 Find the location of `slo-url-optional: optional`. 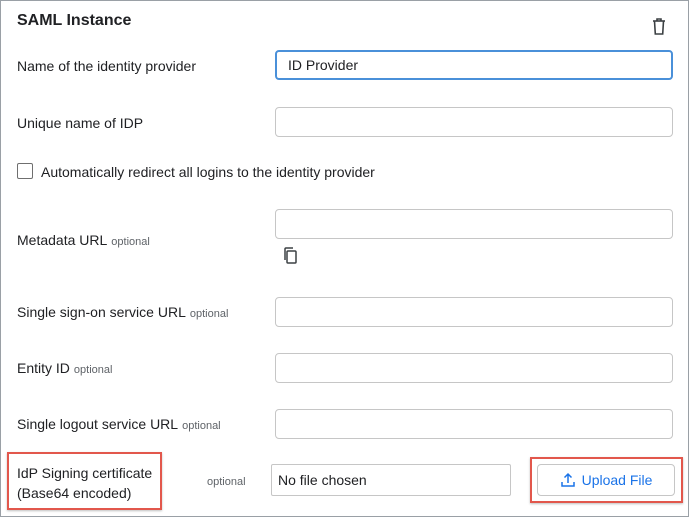

slo-url-optional: optional is located at coordinates (201, 426).